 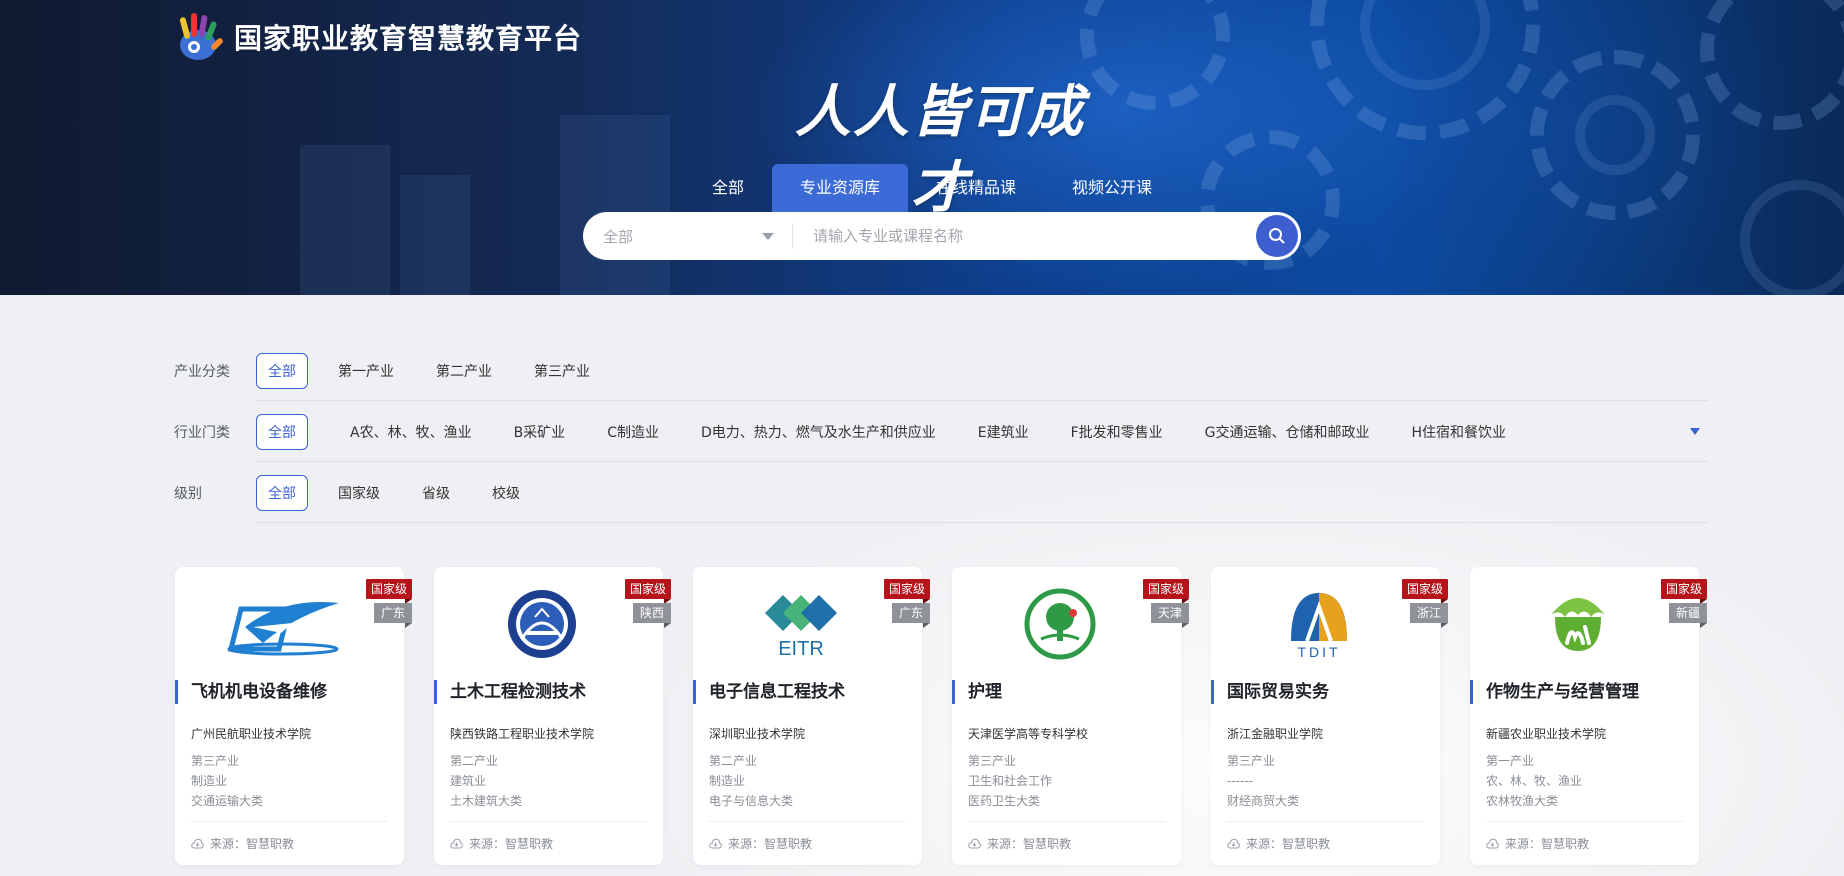 I want to click on tree-hands-emblem-icon, so click(x=1060, y=624).